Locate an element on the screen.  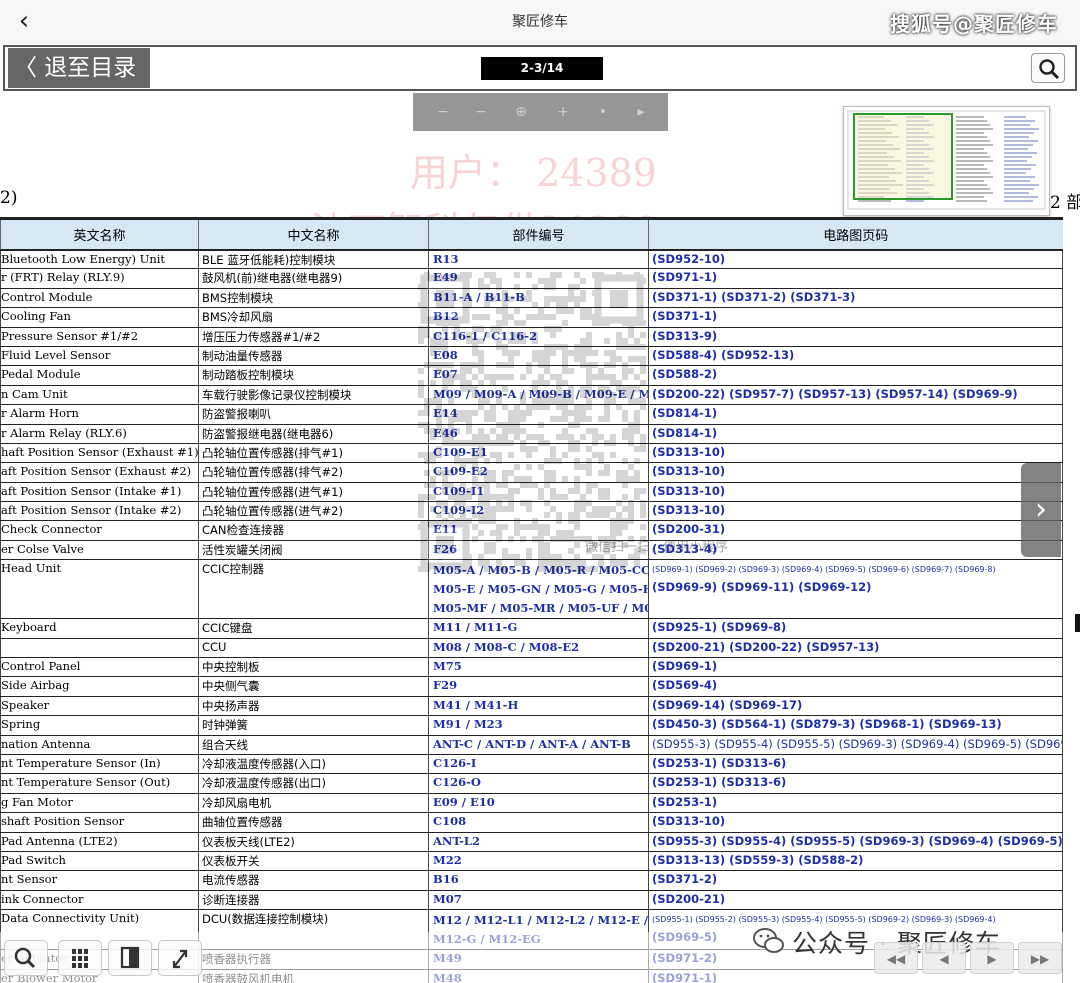
part-number-line: M12 / M12-L1 / M12-L2 / M12-E / M12-GN is located at coordinates (541, 920).